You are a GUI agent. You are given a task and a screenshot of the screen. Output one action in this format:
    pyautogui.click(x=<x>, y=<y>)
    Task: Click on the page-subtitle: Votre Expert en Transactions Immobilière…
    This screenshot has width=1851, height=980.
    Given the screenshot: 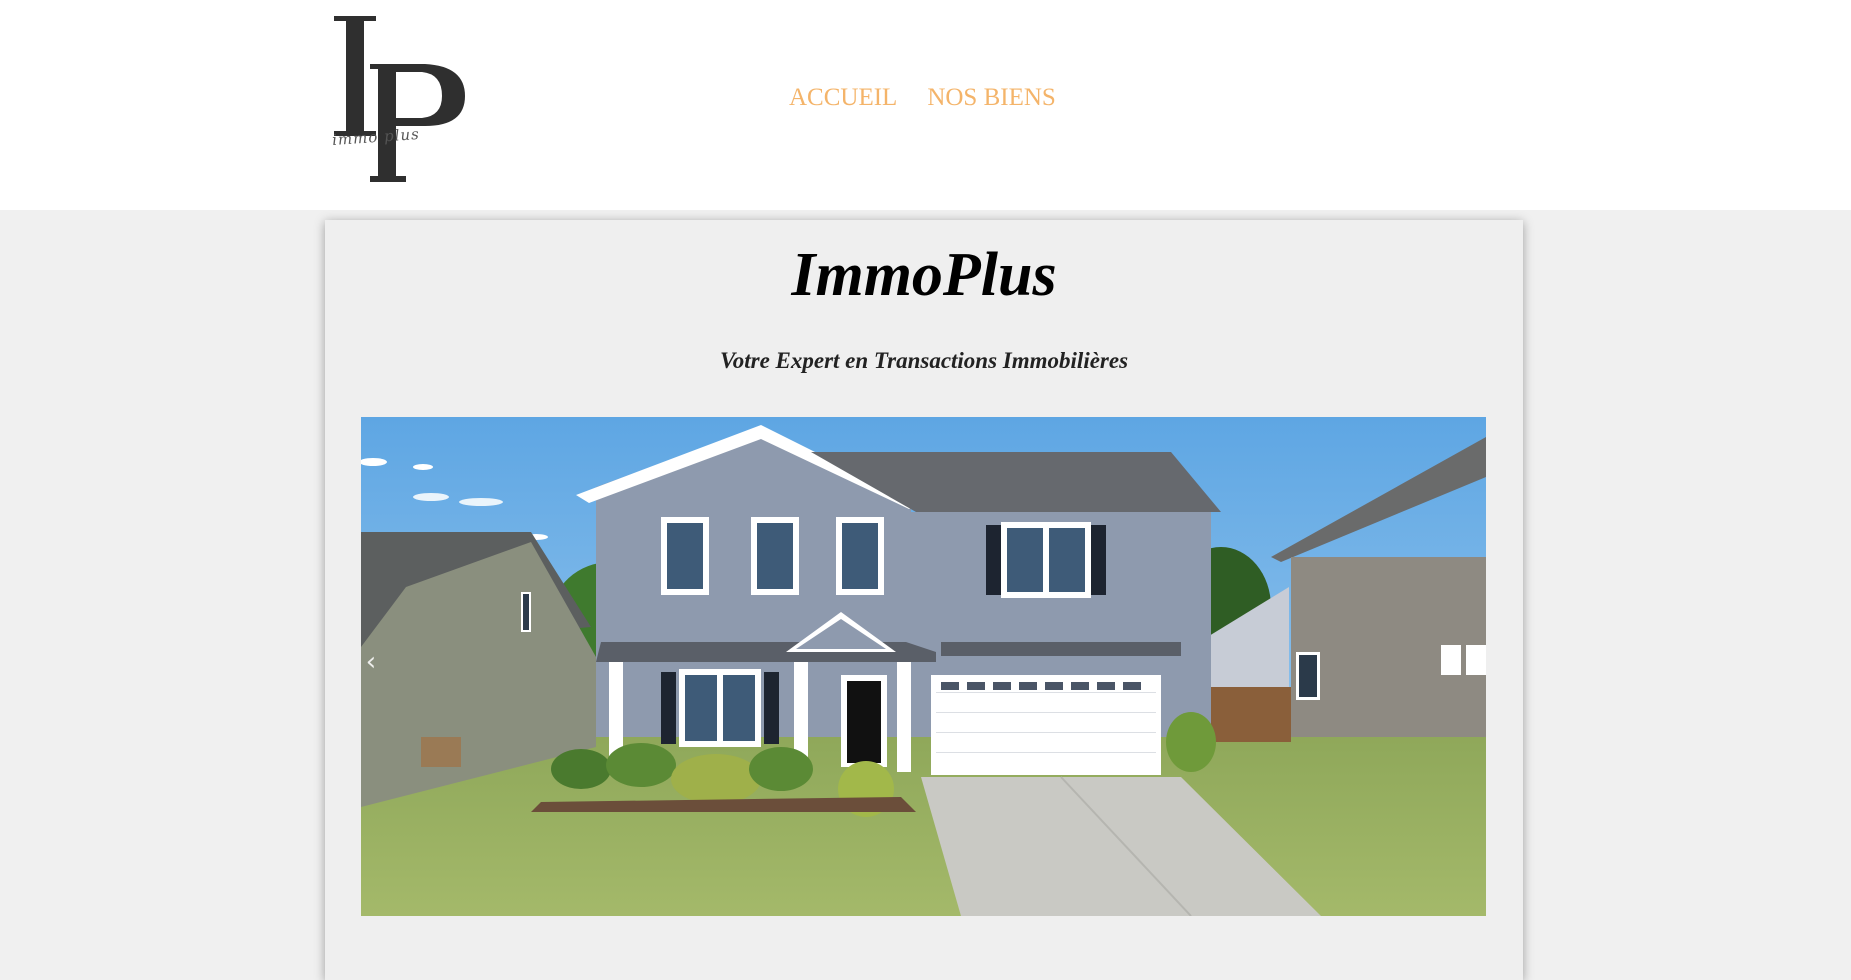 What is the action you would take?
    pyautogui.click(x=924, y=360)
    